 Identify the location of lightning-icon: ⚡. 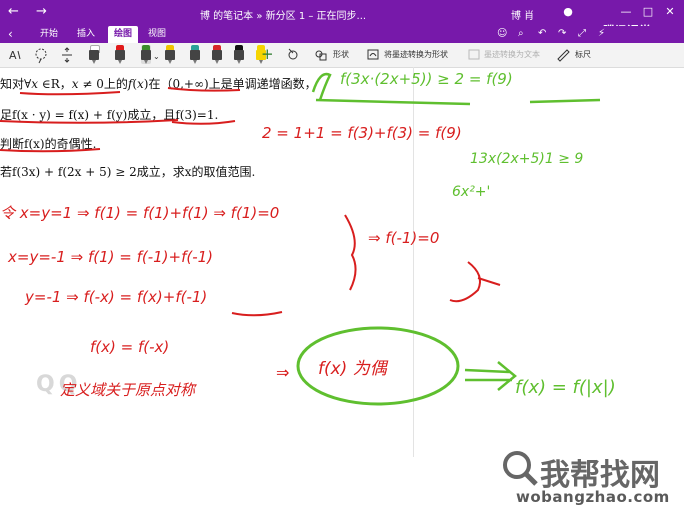
(601, 33).